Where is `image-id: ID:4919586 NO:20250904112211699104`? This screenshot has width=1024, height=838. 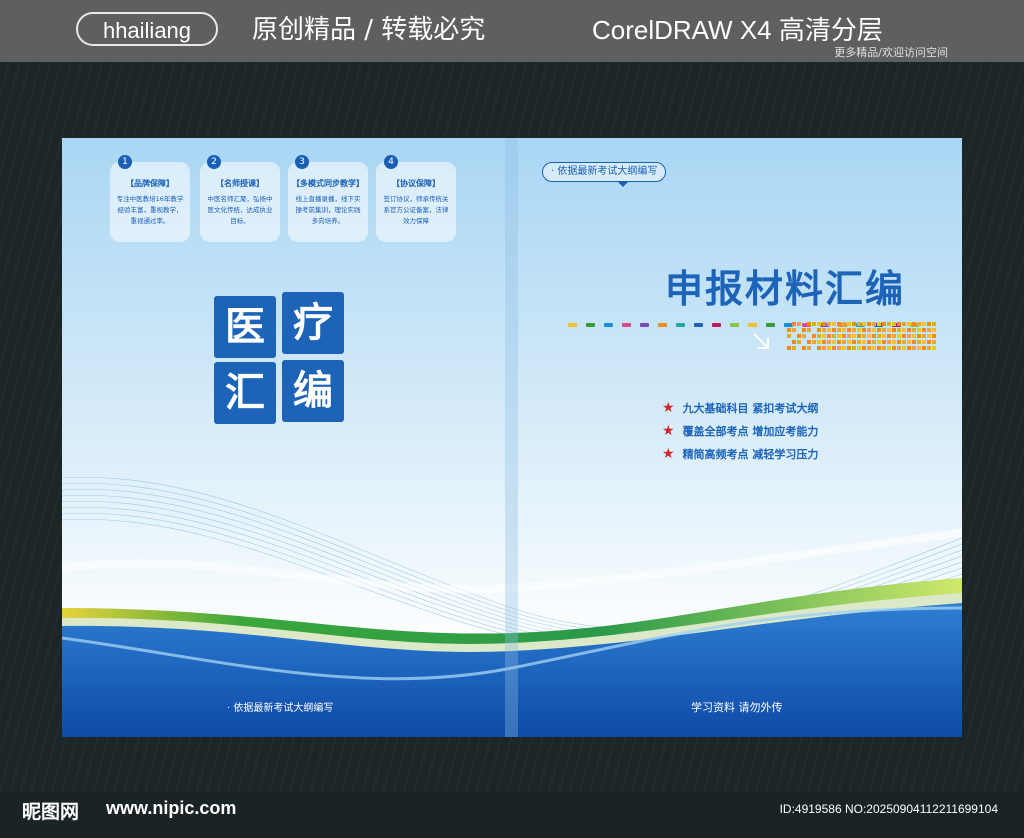 image-id: ID:4919586 NO:20250904112211699104 is located at coordinates (888, 809).